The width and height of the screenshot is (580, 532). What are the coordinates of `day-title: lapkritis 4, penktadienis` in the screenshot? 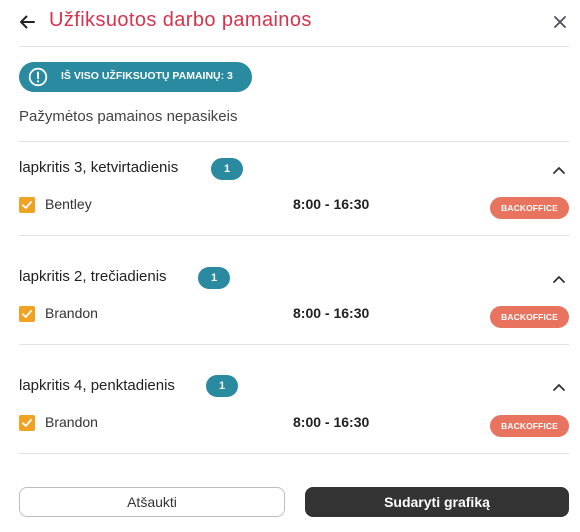 It's located at (97, 385).